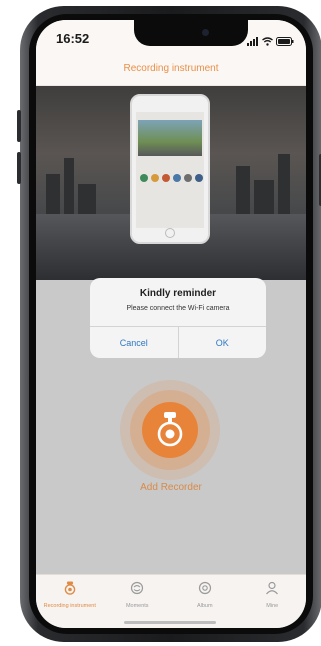  What do you see at coordinates (170, 169) in the screenshot?
I see `phone-illustration` at bounding box center [170, 169].